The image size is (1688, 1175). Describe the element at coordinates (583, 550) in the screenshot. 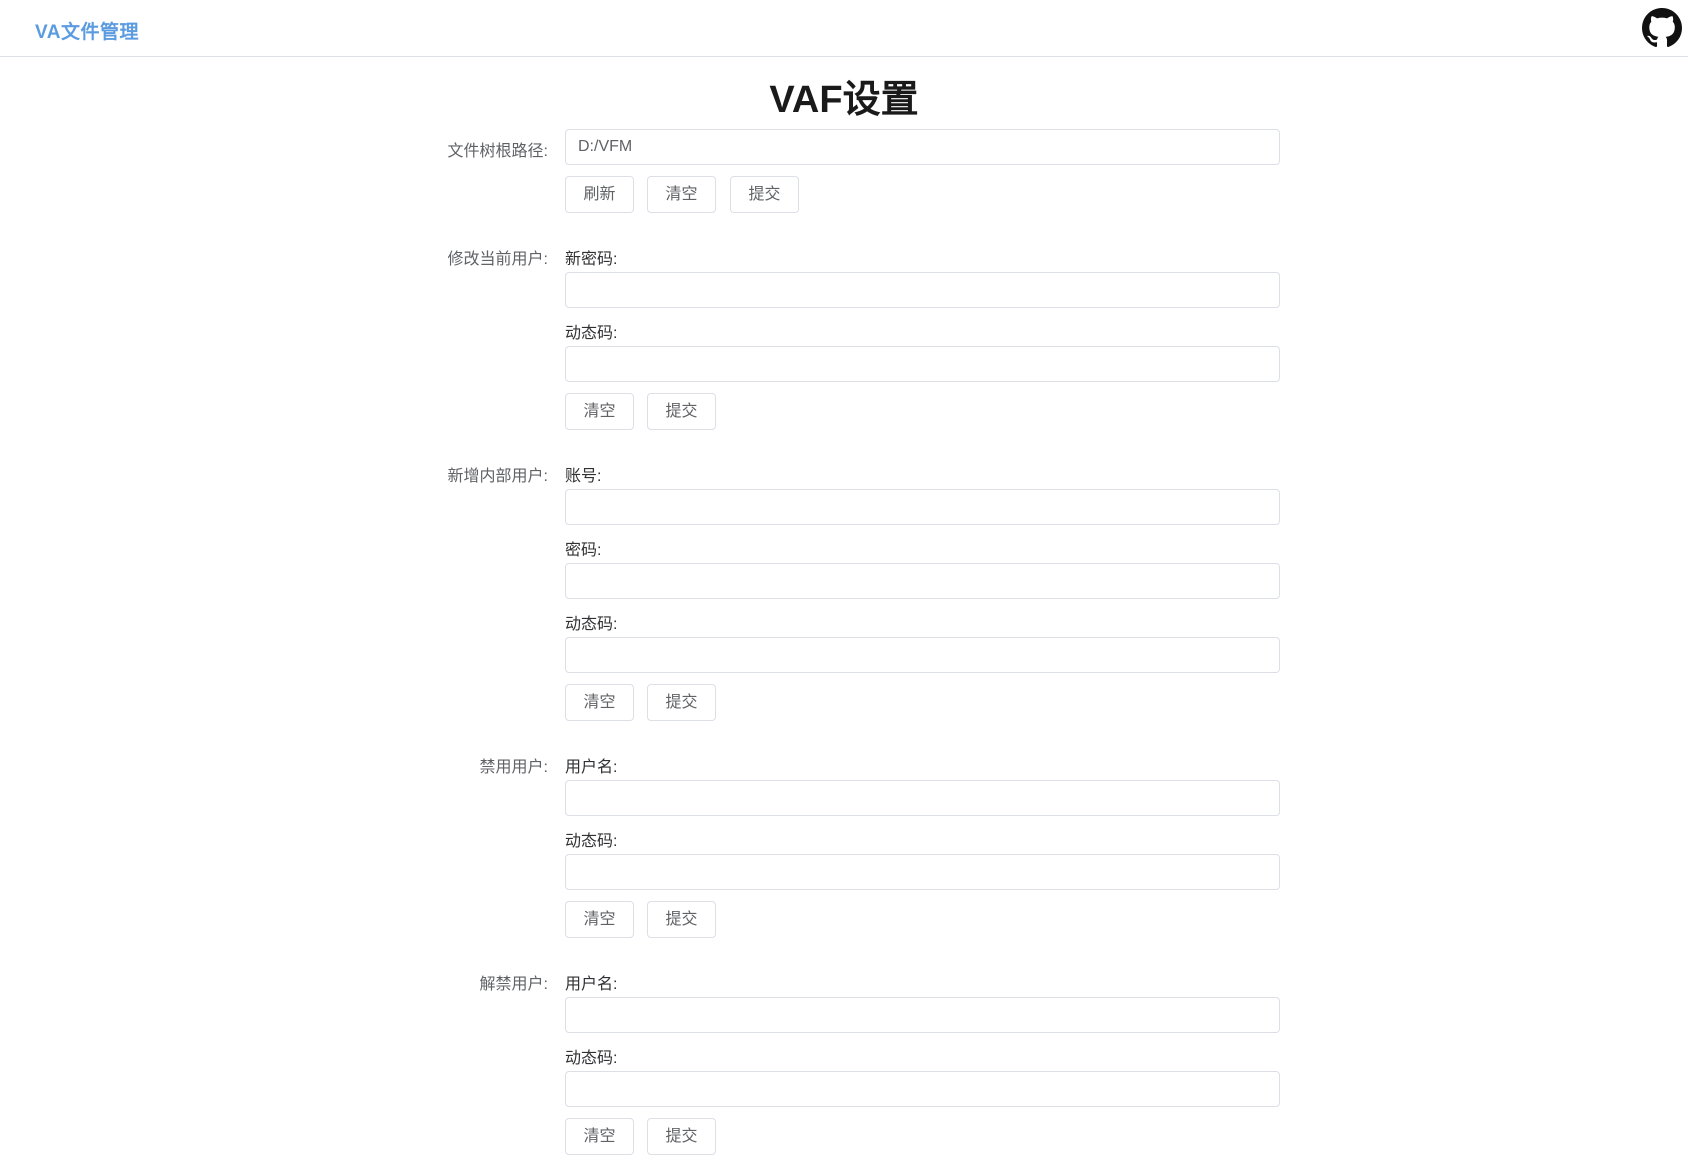

I see `password-label: 密码:` at that location.